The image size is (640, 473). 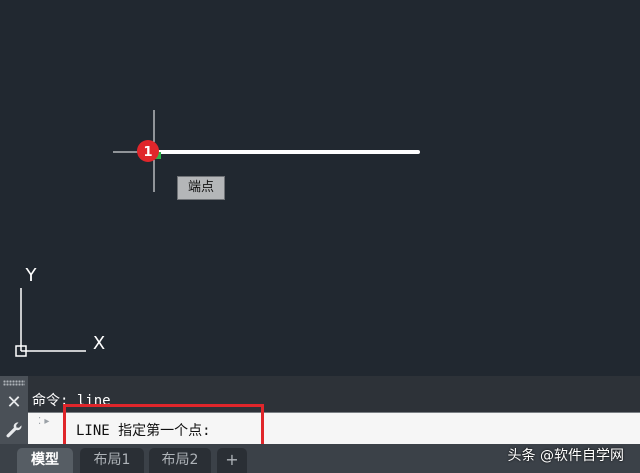 What do you see at coordinates (565, 456) in the screenshot?
I see `watermark: 头条 @软件自学网` at bounding box center [565, 456].